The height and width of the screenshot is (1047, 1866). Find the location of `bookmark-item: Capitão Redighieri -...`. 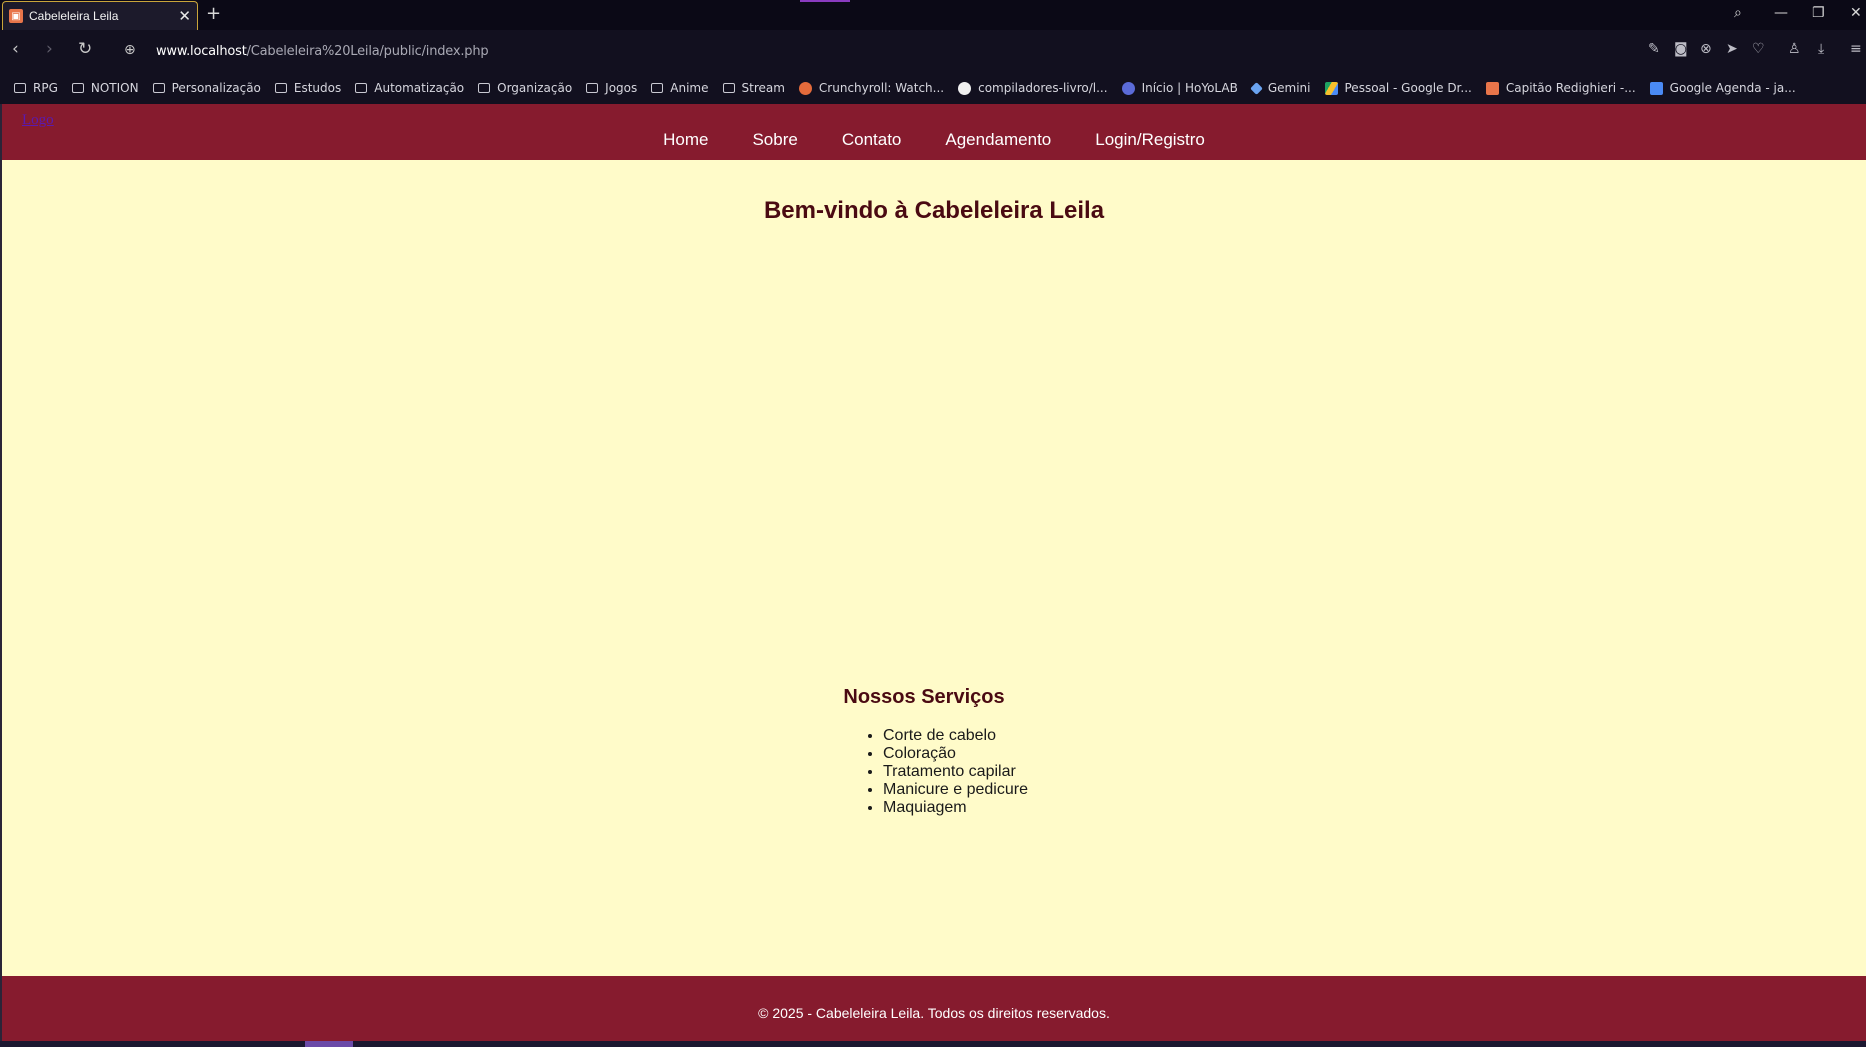

bookmark-item: Capitão Redighieri -... is located at coordinates (1560, 88).